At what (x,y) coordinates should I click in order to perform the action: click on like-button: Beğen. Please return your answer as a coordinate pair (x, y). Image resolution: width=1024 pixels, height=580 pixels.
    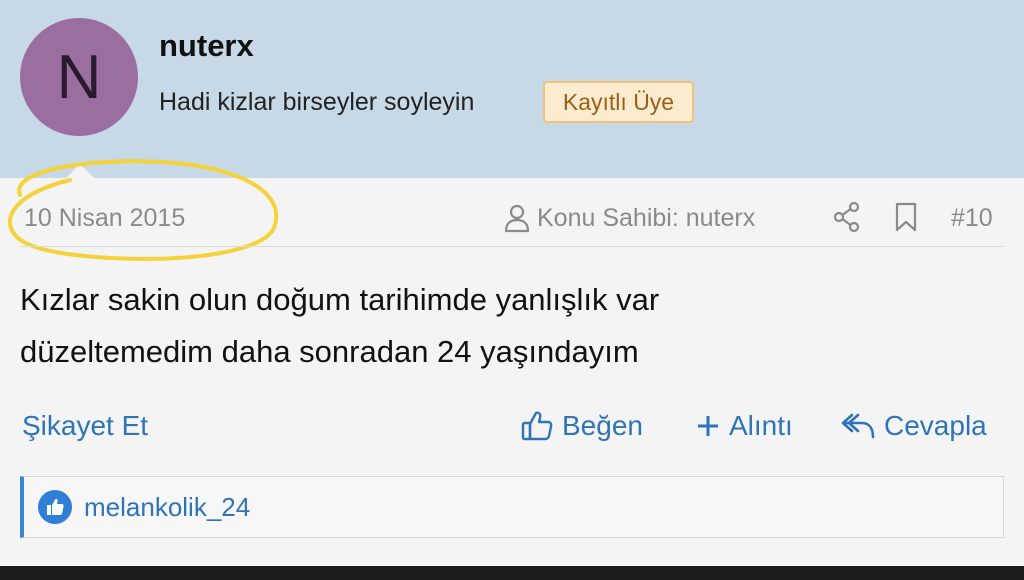
    Looking at the image, I should click on (581, 426).